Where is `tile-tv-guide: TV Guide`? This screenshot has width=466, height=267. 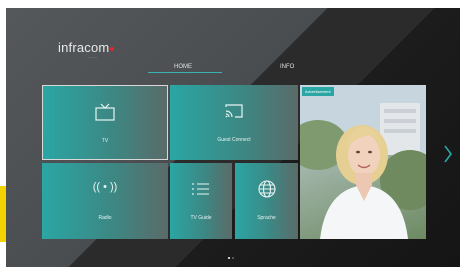 tile-tv-guide: TV Guide is located at coordinates (201, 201).